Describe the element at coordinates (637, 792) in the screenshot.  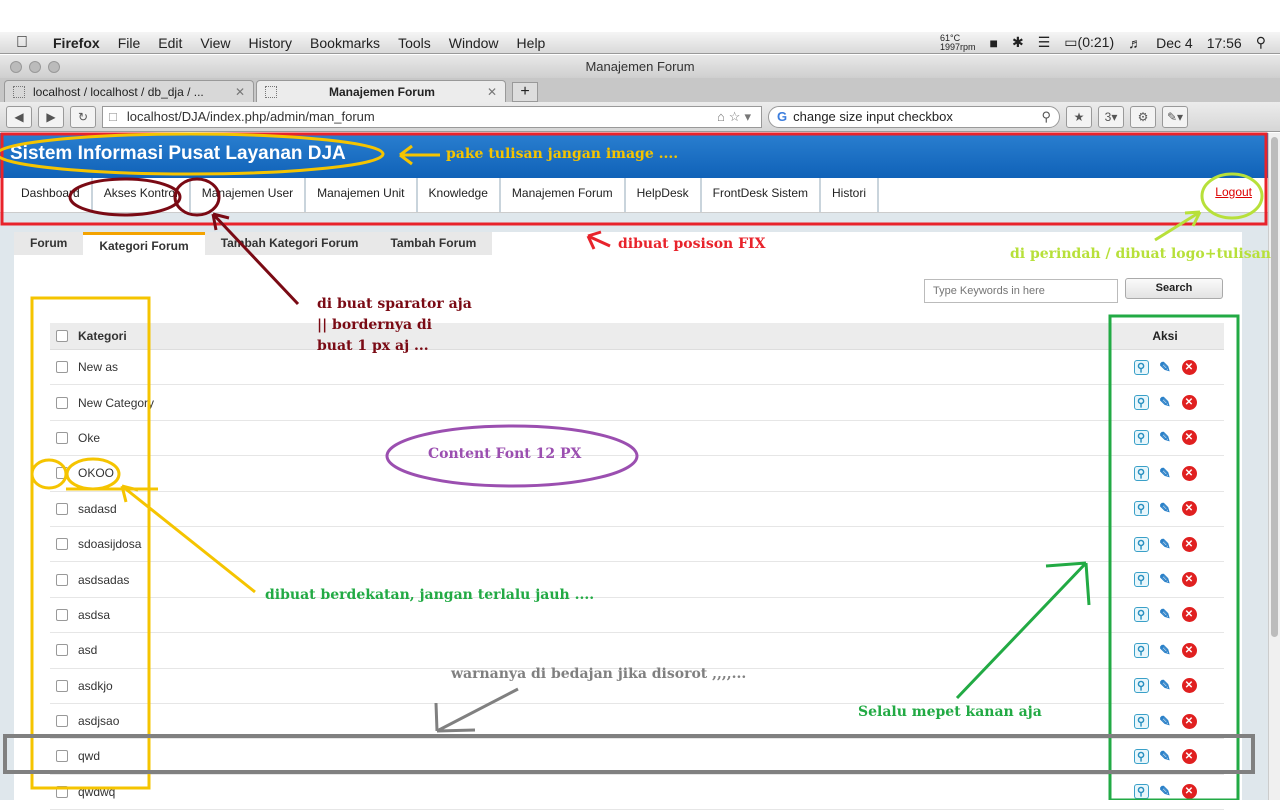
I see `table-row: qwdwq ⚲ ✎ ✕` at that location.